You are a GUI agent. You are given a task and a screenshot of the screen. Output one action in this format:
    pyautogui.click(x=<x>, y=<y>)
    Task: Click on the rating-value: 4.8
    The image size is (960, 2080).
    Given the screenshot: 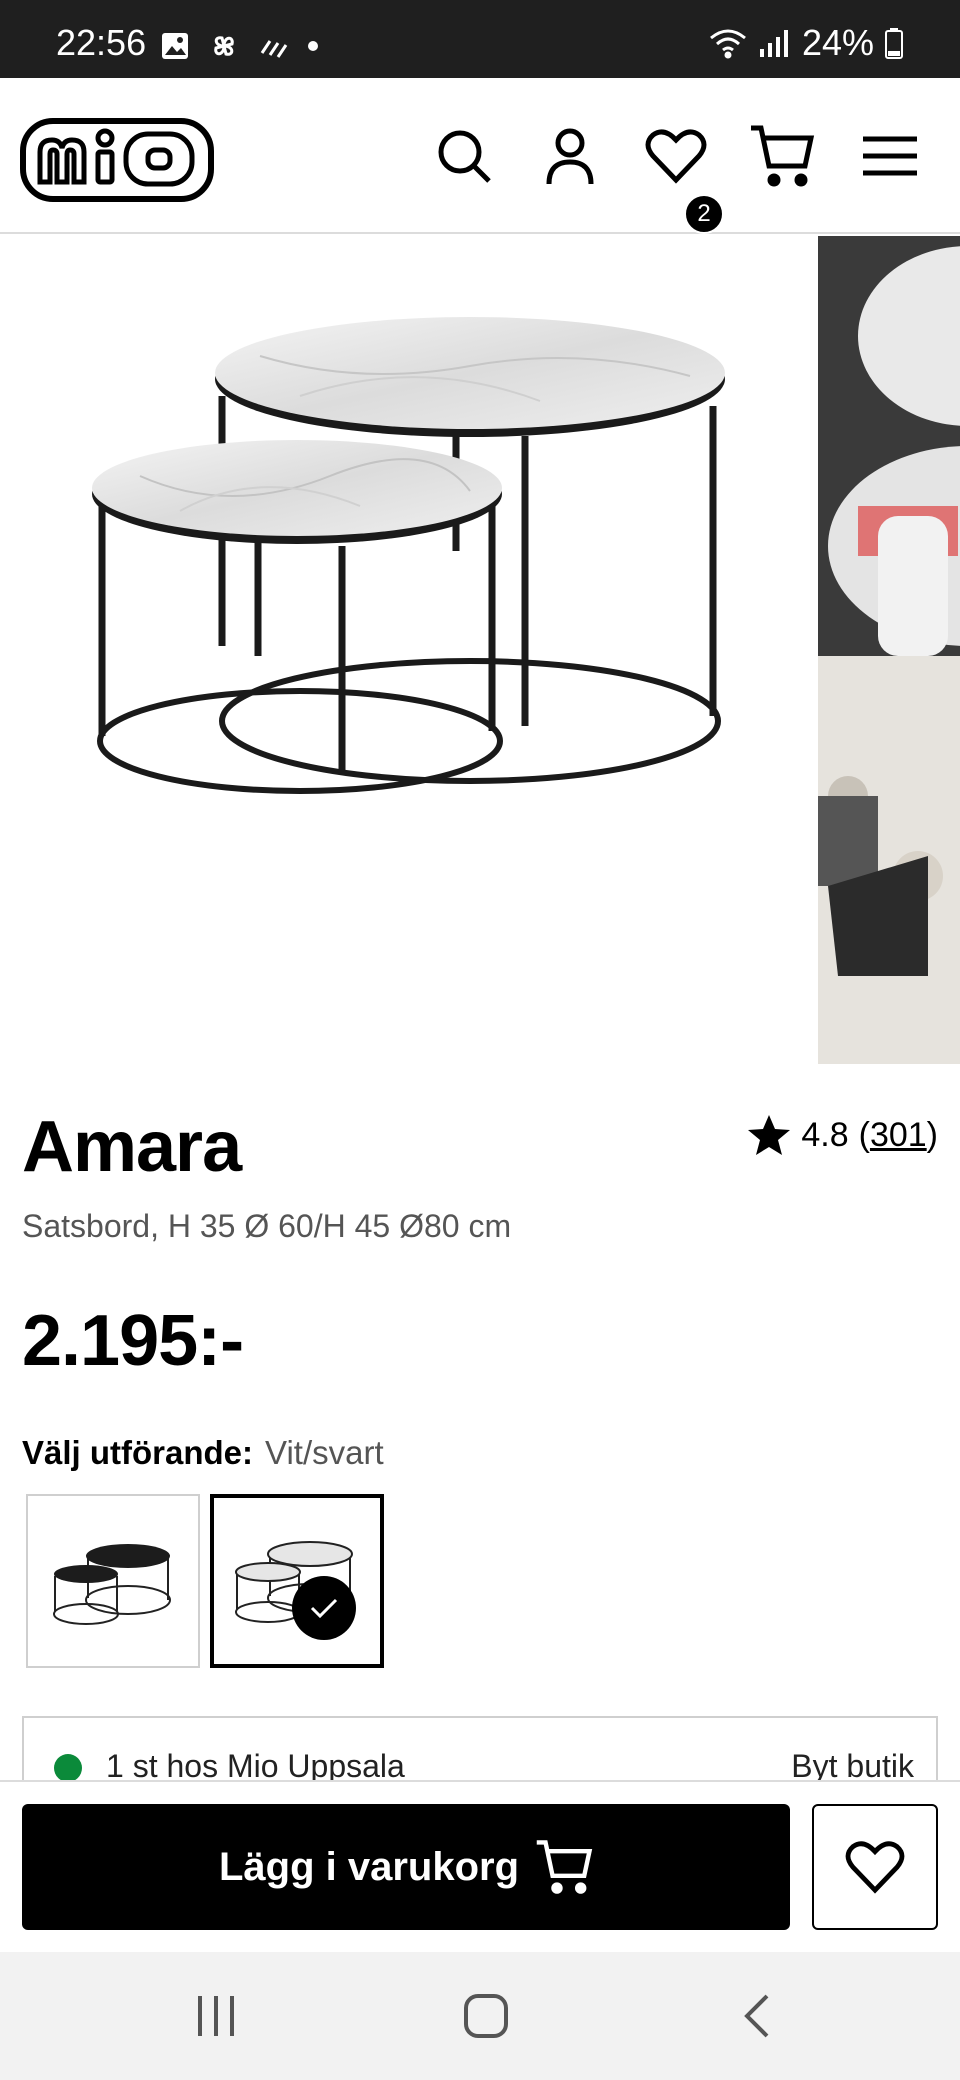 What is the action you would take?
    pyautogui.click(x=825, y=1134)
    